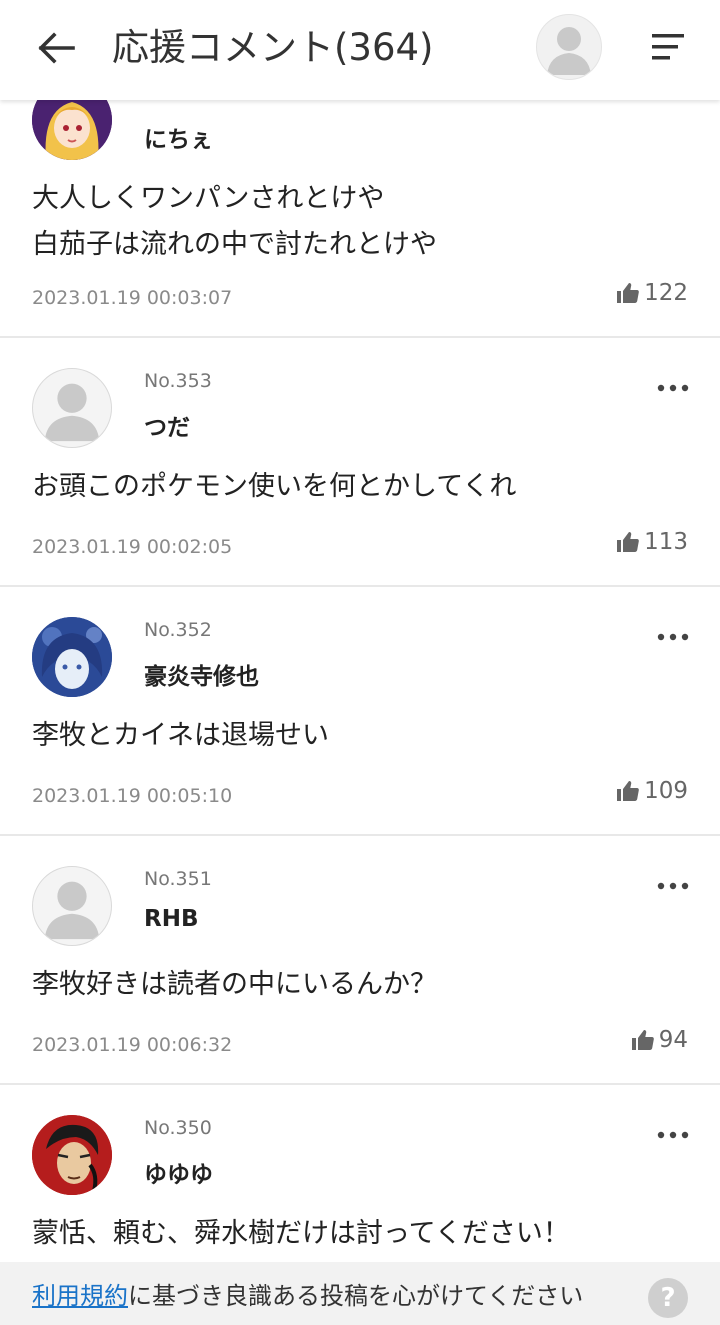 The height and width of the screenshot is (1325, 720). What do you see at coordinates (178, 381) in the screenshot?
I see `comment-number: No.353` at bounding box center [178, 381].